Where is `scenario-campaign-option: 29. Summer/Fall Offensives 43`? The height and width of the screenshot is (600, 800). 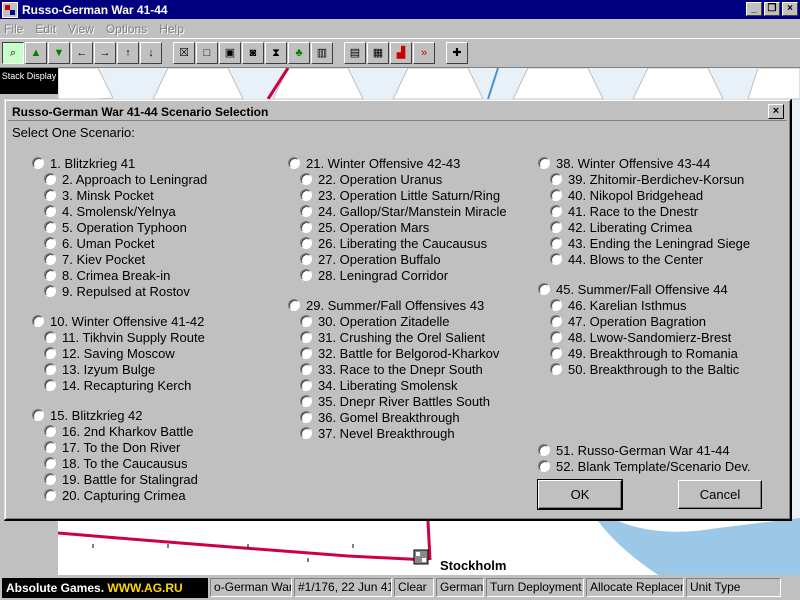 scenario-campaign-option: 29. Summer/Fall Offensives 43 is located at coordinates (397, 305).